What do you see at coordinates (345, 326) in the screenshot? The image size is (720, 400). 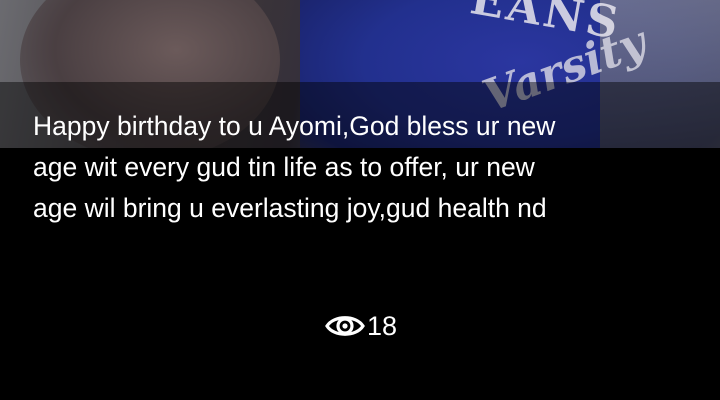 I see `eye-icon` at bounding box center [345, 326].